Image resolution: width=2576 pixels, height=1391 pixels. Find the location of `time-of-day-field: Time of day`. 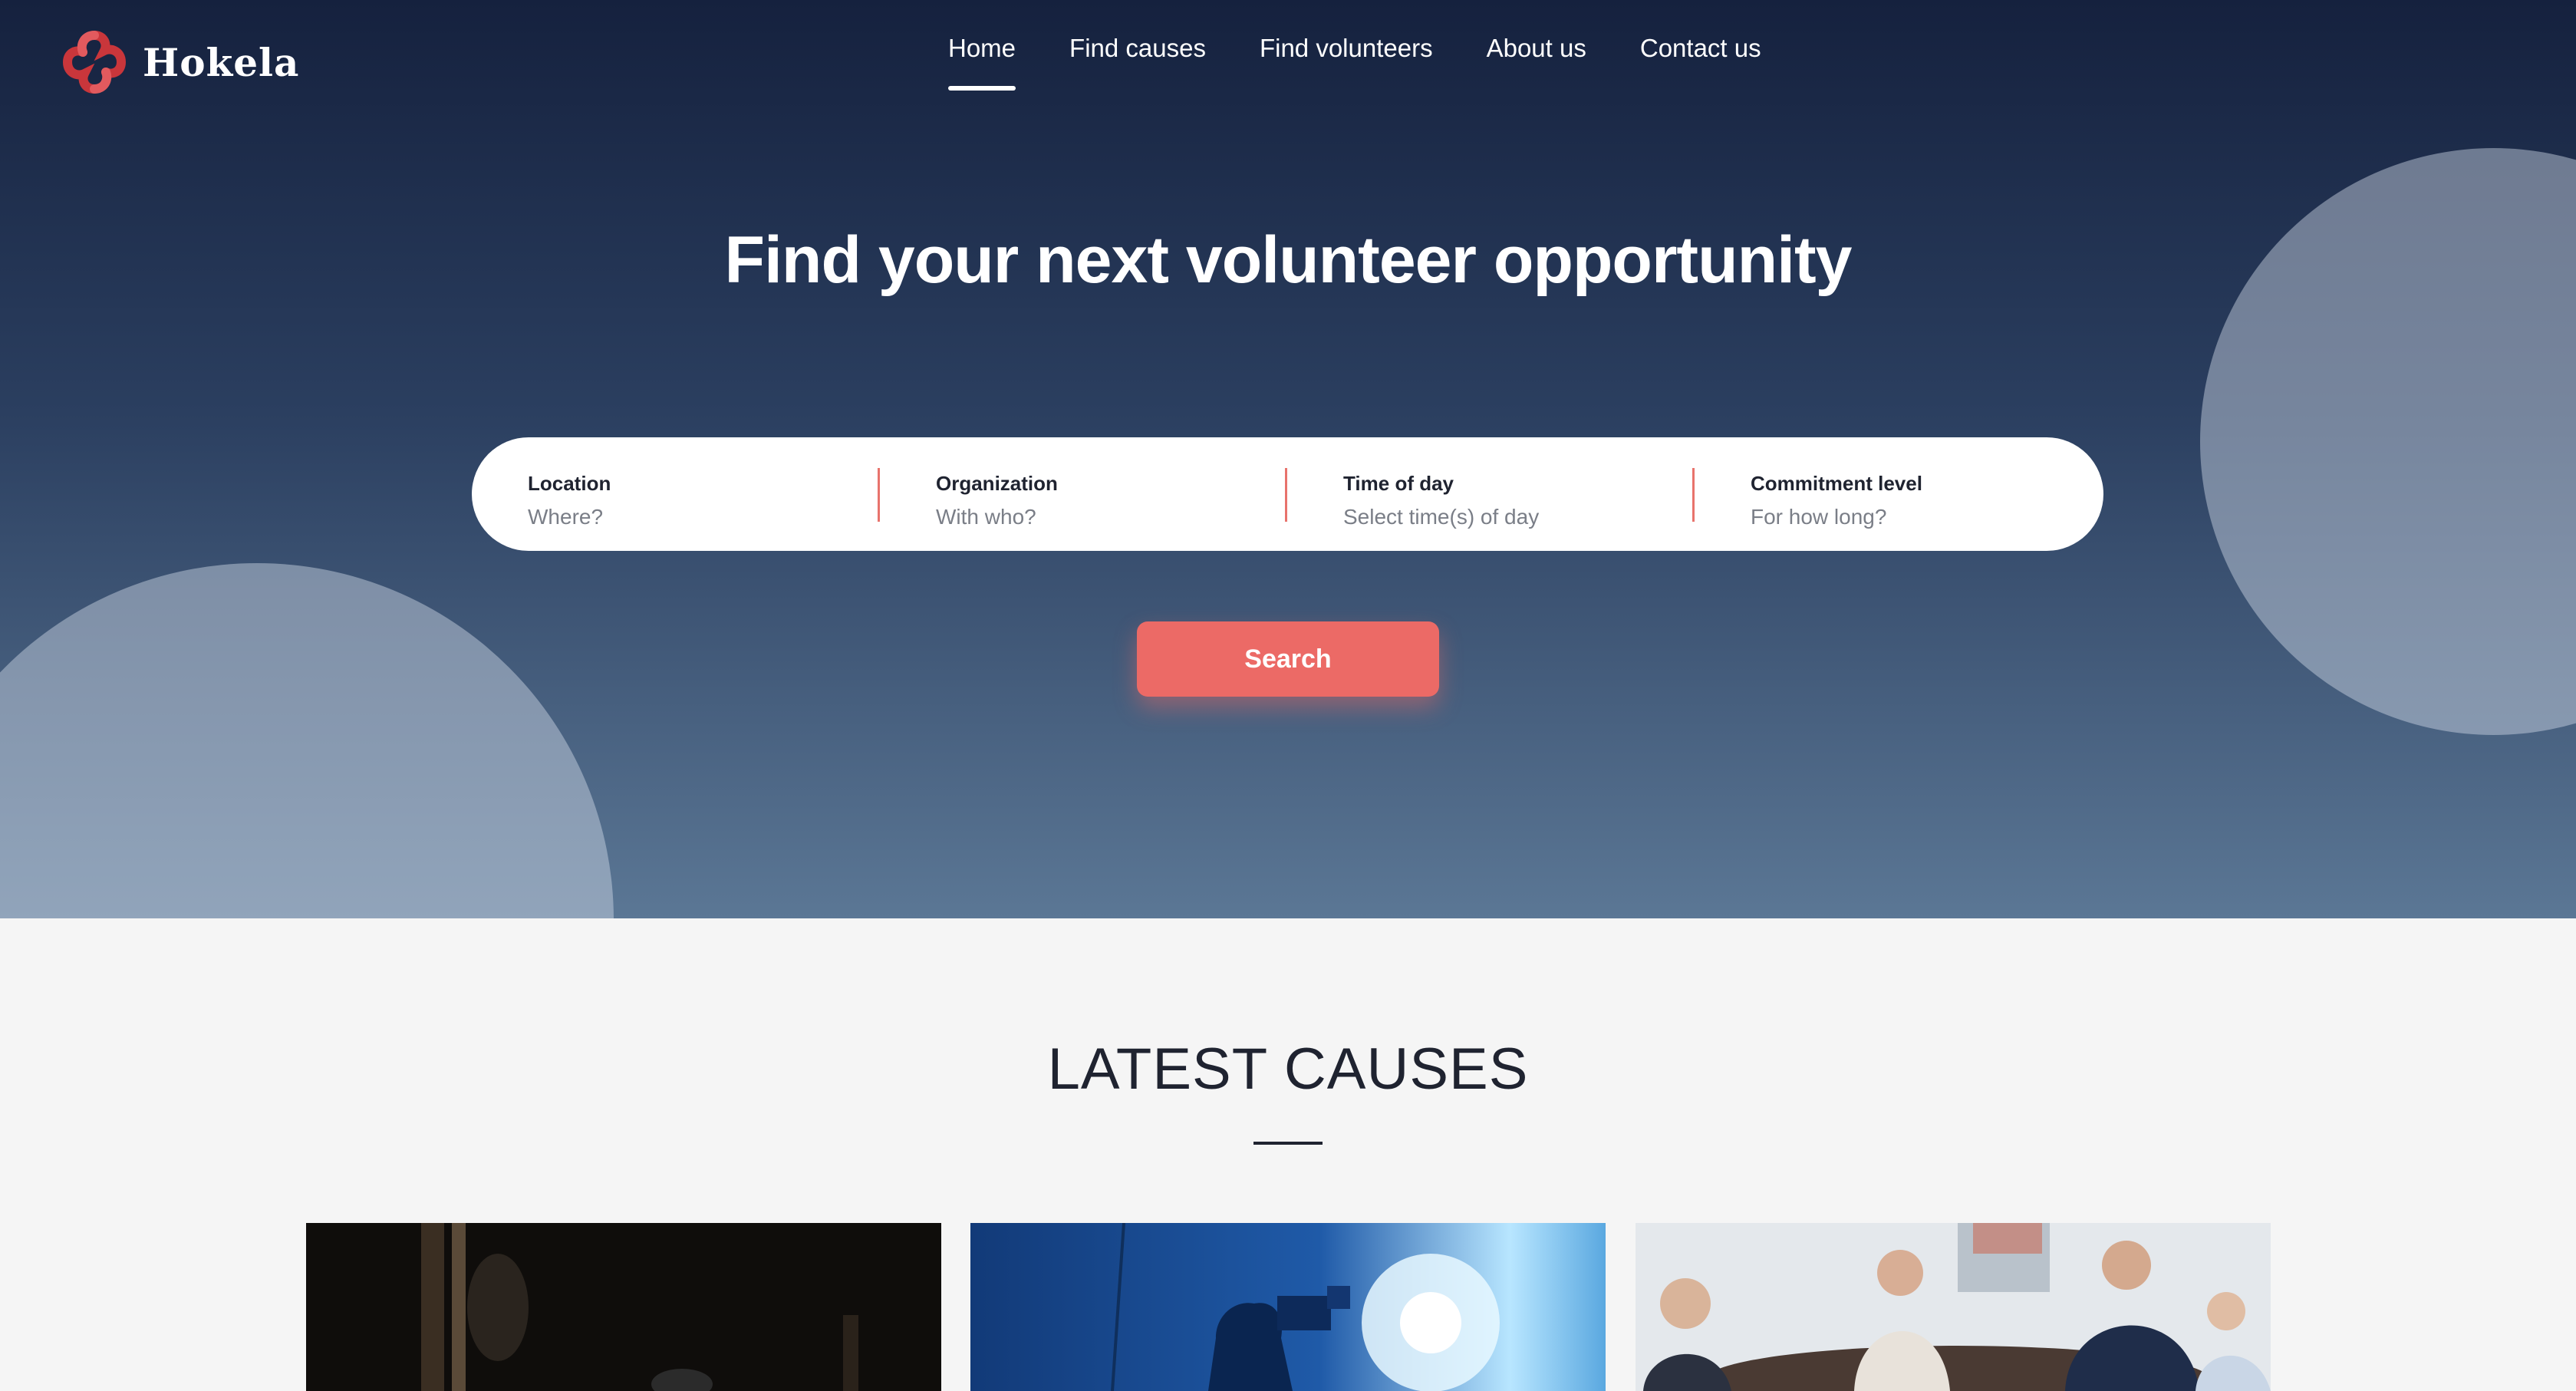

time-of-day-field: Time of day is located at coordinates (1491, 494).